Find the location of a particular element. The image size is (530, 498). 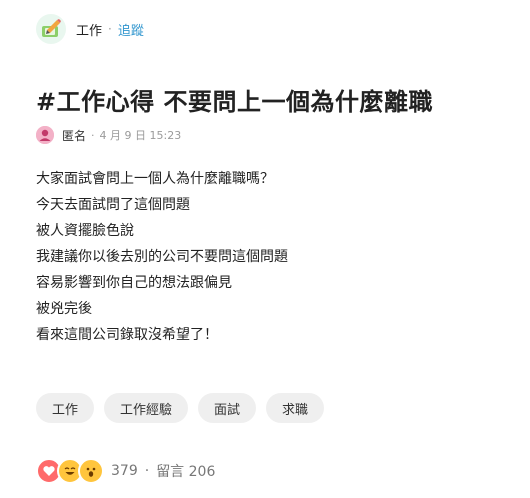

tag-list: 工作 工作經驗 面試 求職 is located at coordinates (180, 408).